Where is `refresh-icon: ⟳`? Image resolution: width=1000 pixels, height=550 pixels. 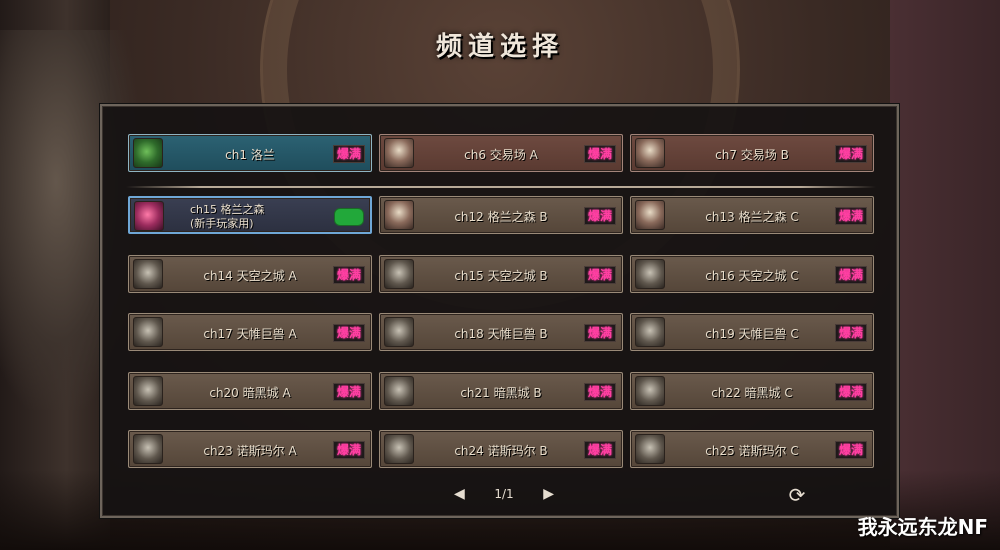
refresh-icon: ⟳ is located at coordinates (797, 495).